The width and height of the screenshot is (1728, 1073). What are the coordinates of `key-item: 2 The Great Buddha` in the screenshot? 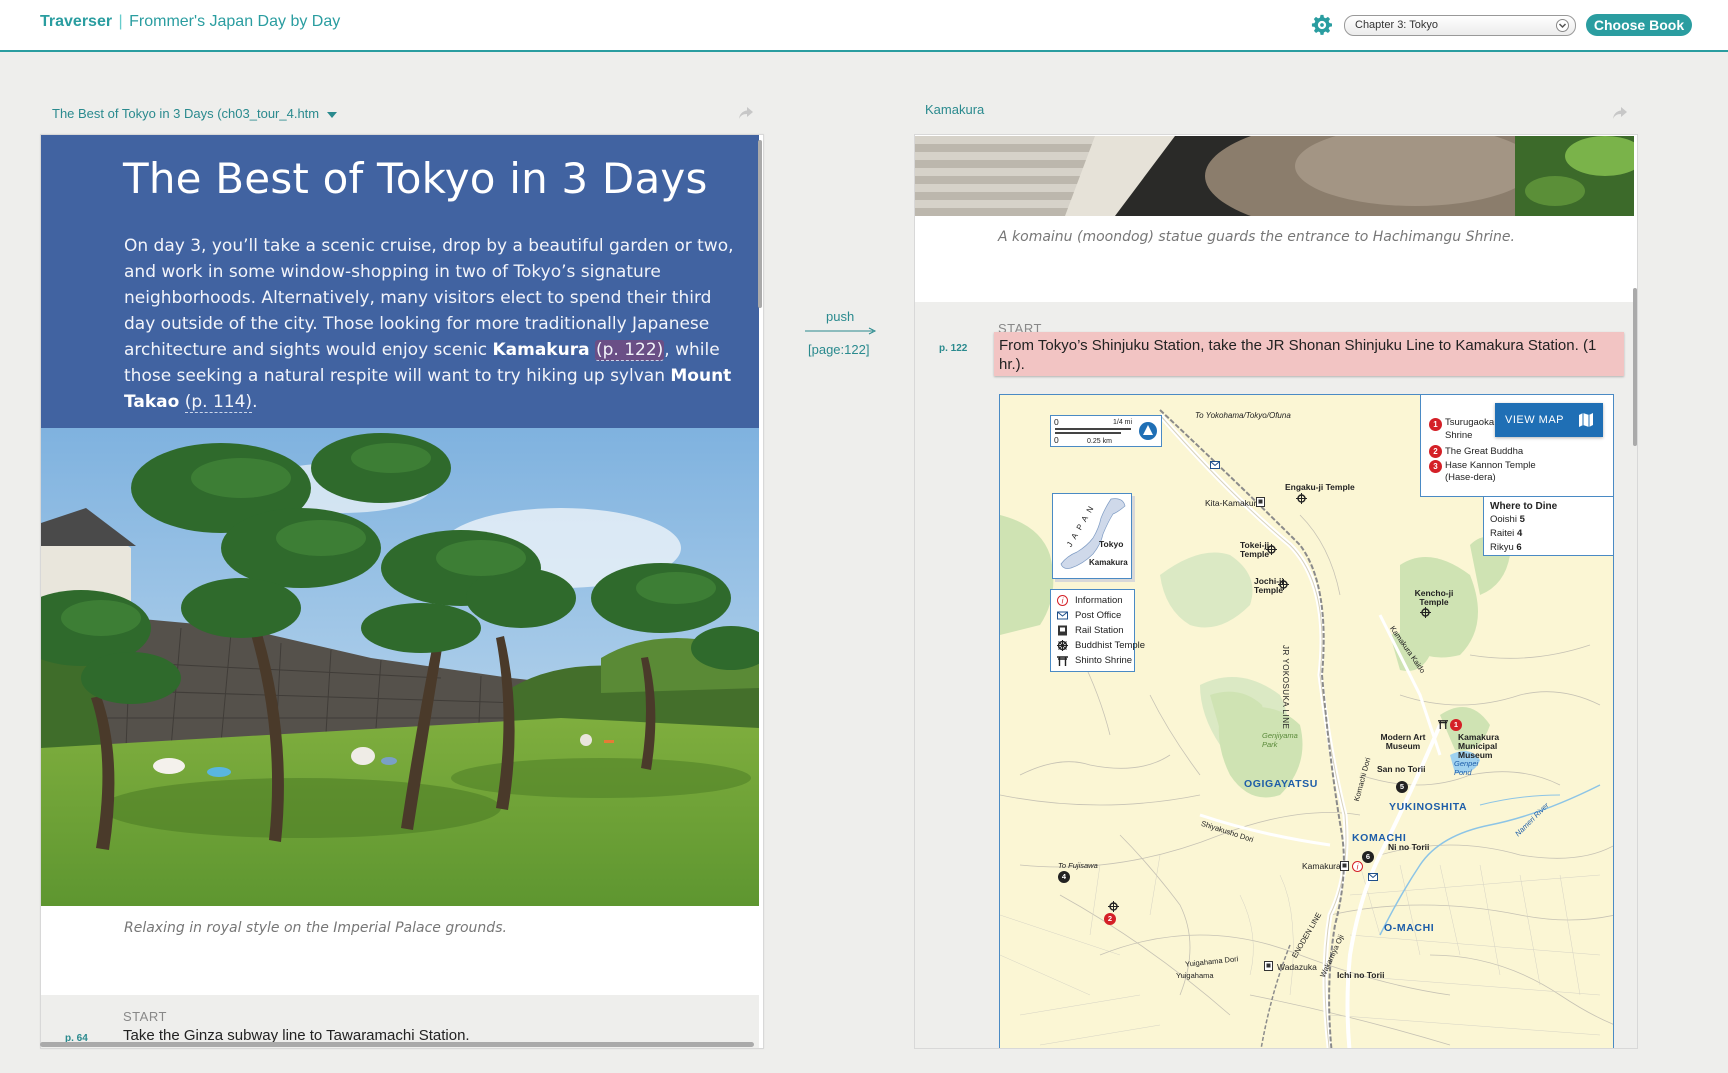 It's located at (1517, 451).